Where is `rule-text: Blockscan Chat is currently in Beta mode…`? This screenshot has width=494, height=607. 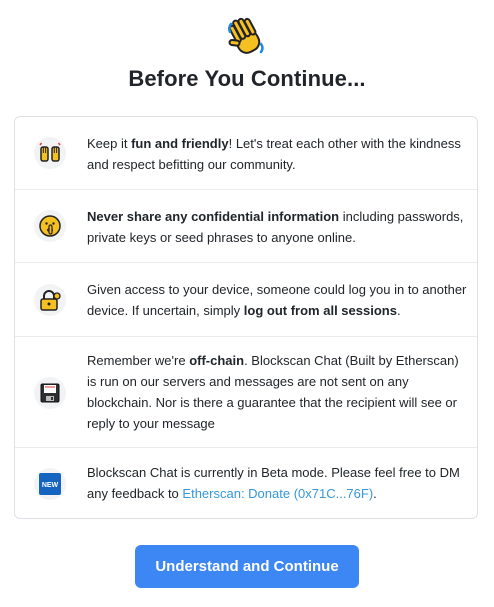 rule-text: Blockscan Chat is currently in Beta mode… is located at coordinates (273, 483).